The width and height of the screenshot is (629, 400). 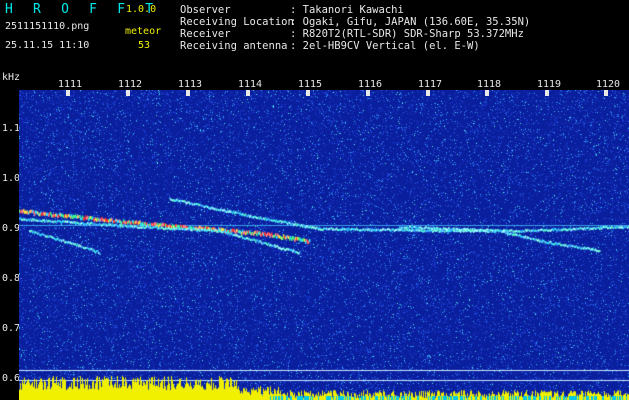 What do you see at coordinates (410, 22) in the screenshot?
I see `location-value: : Ogaki, Gifu, JAPAN (136.60E, 35.35N)` at bounding box center [410, 22].